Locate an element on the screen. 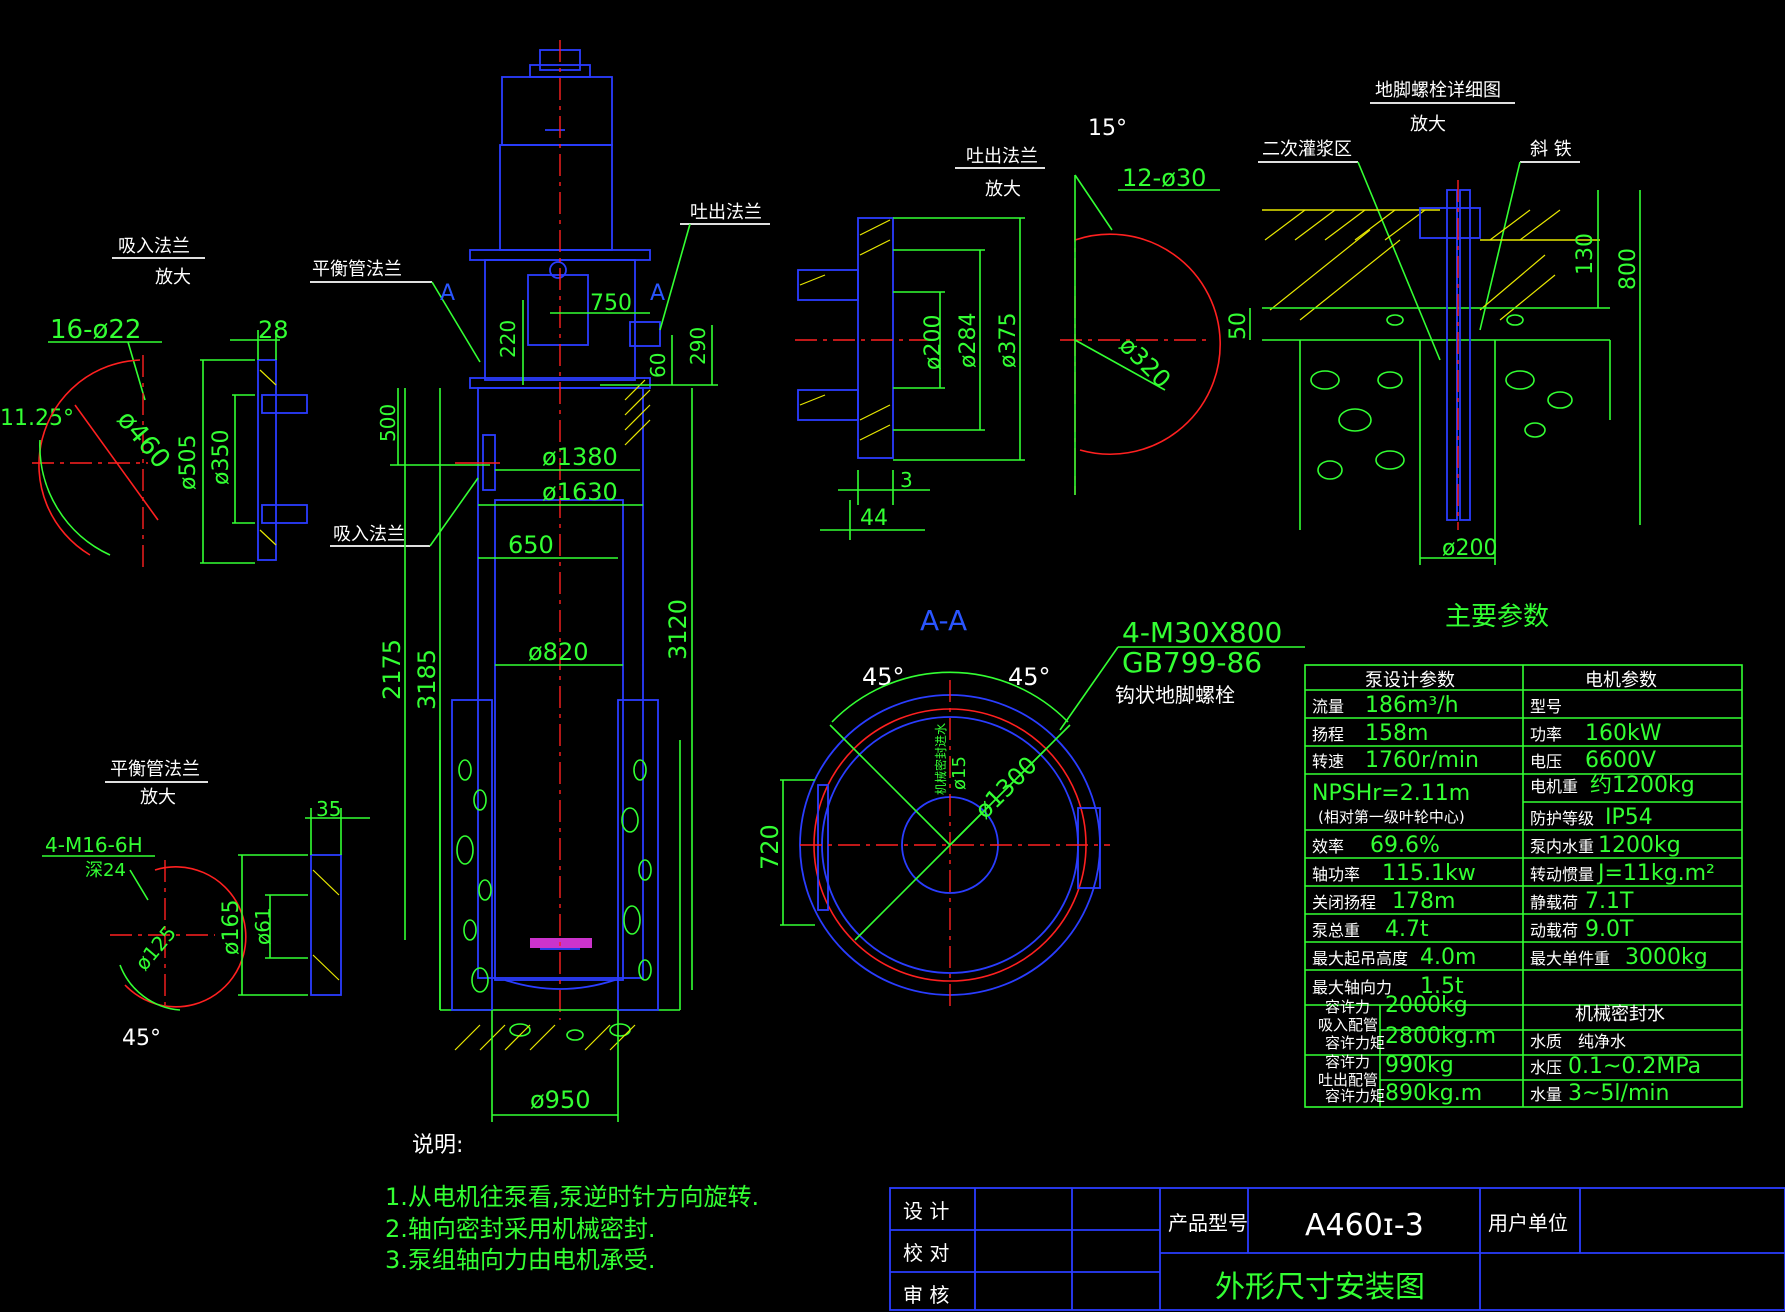 The image size is (1785, 1312). notes-heading: 说明: is located at coordinates (437, 1145).